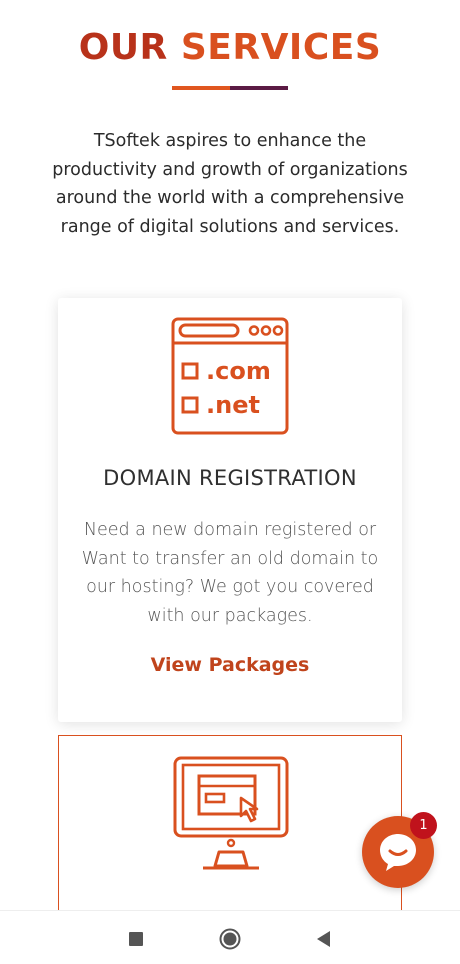 This screenshot has height=964, width=460. Describe the element at coordinates (230, 478) in the screenshot. I see `card-title: DOMAIN REGISTRATION` at that location.